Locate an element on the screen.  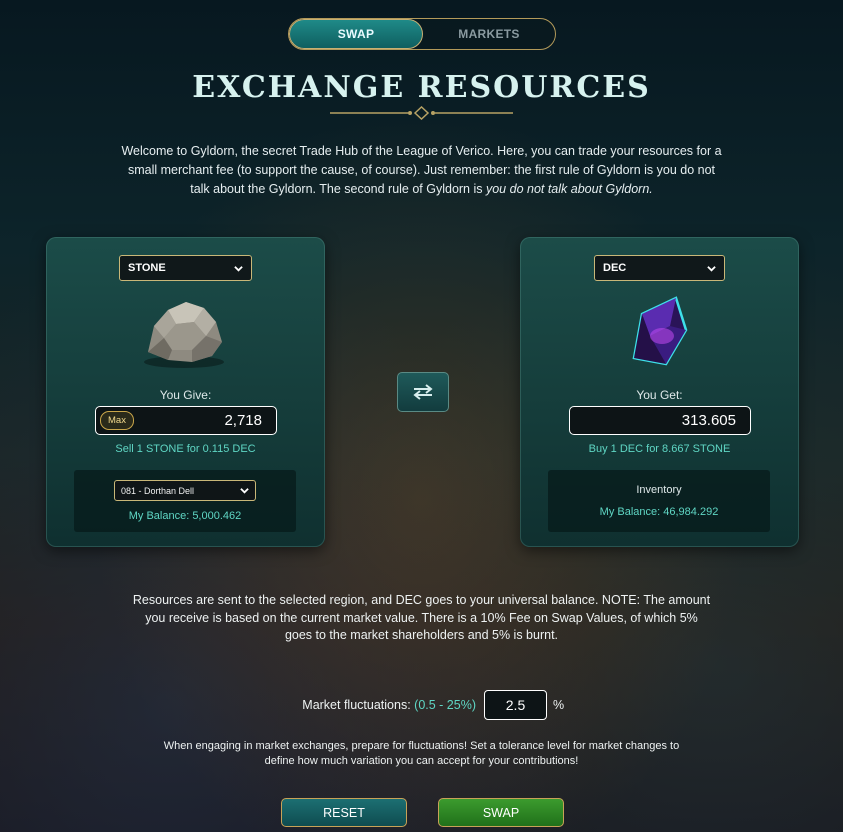
give-label: You Give: is located at coordinates (185, 395).